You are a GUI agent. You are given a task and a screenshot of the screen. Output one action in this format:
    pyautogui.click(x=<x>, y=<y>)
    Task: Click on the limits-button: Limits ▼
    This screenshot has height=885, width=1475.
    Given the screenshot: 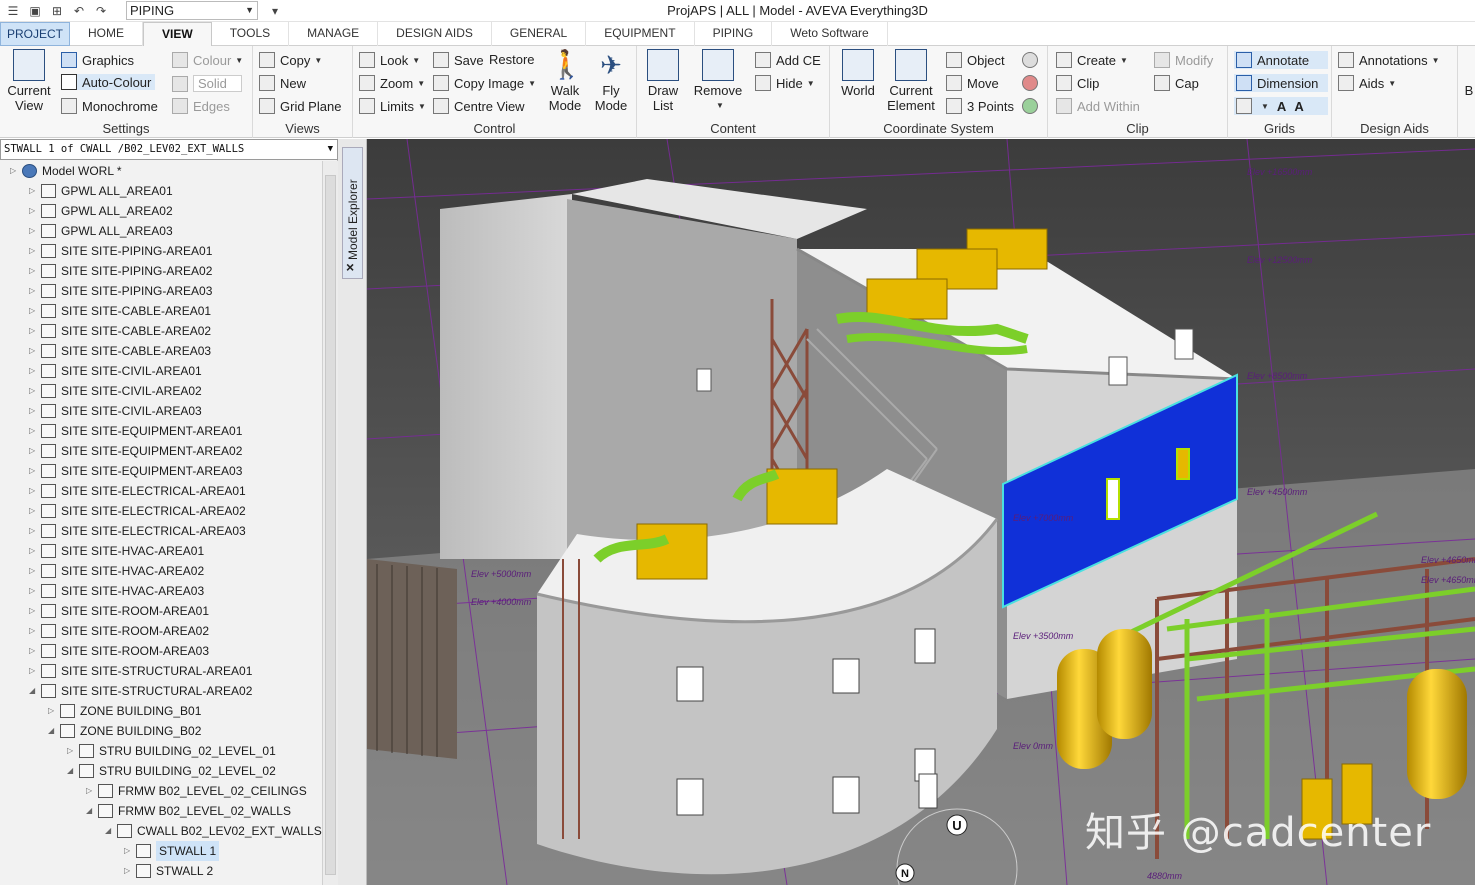 What is the action you would take?
    pyautogui.click(x=392, y=106)
    